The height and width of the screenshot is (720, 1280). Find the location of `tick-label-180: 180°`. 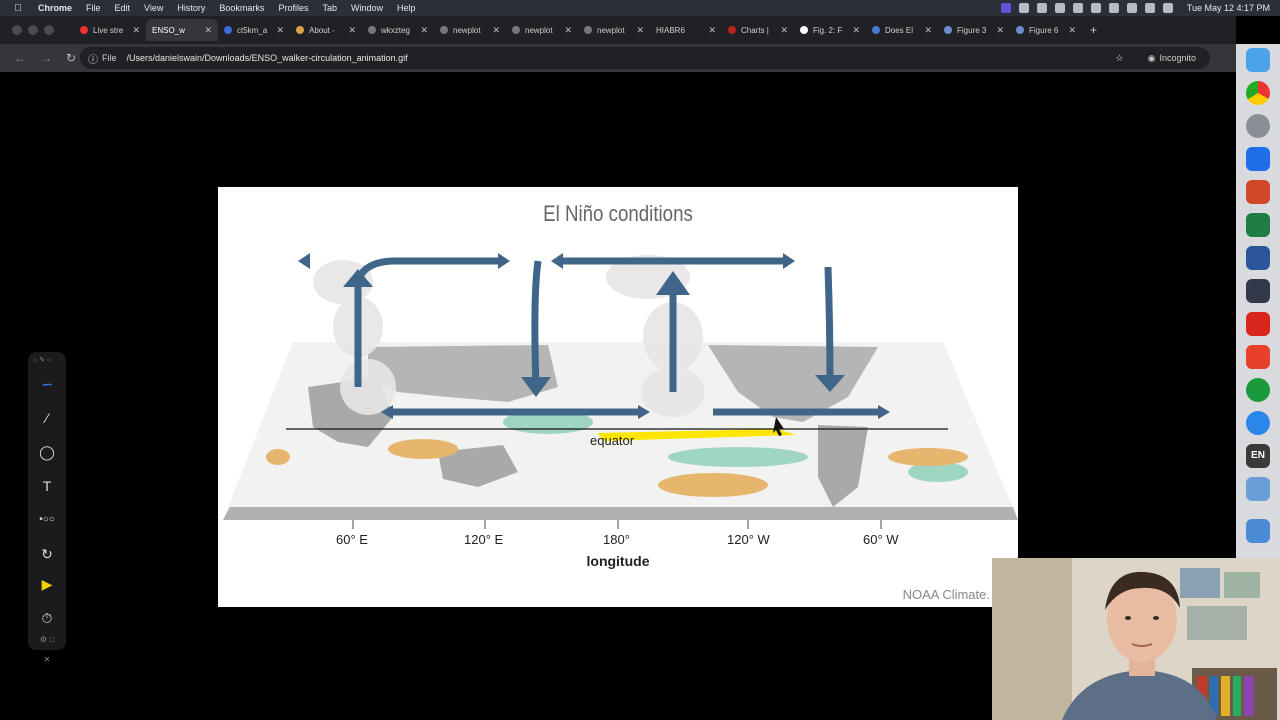

tick-label-180: 180° is located at coordinates (616, 539).